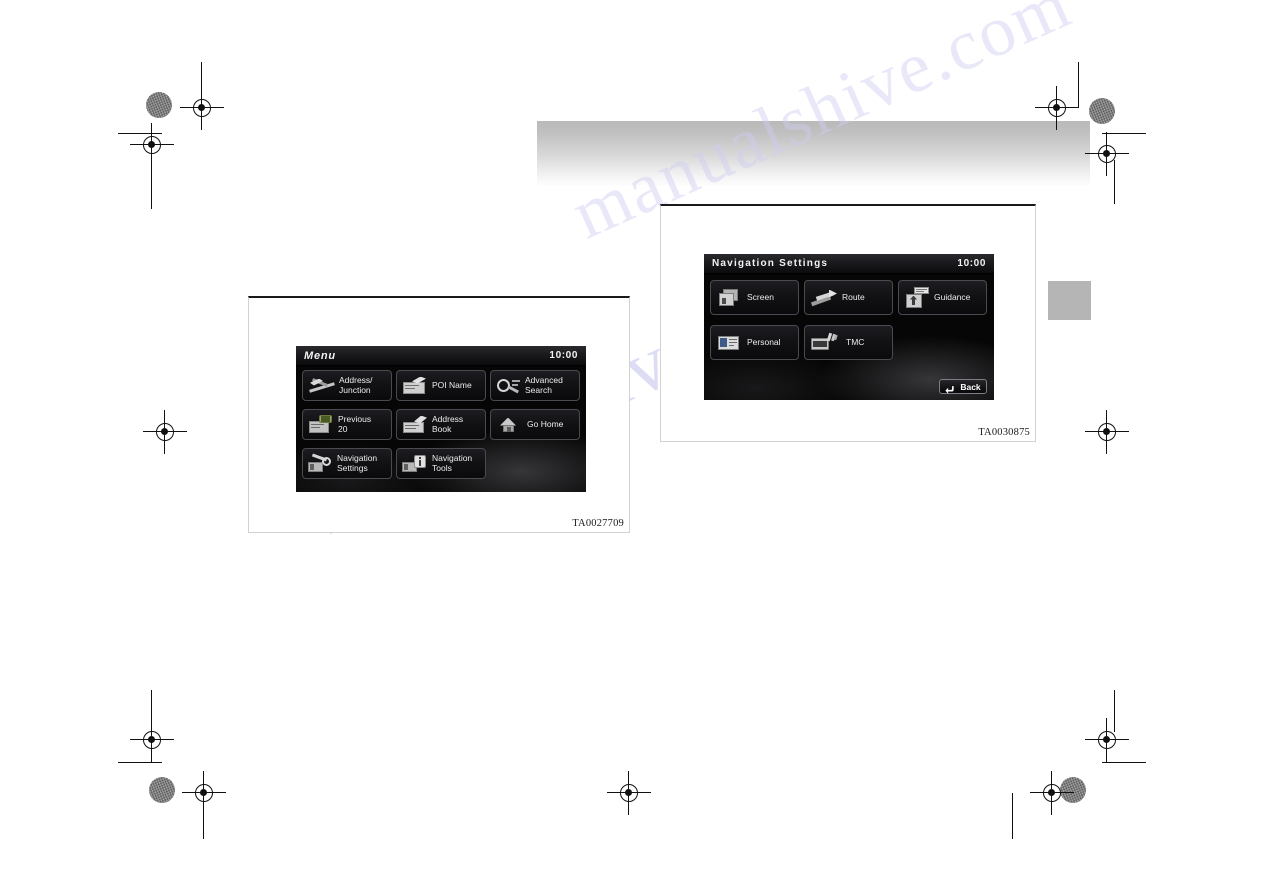  I want to click on previous-list-icon, so click(321, 425).